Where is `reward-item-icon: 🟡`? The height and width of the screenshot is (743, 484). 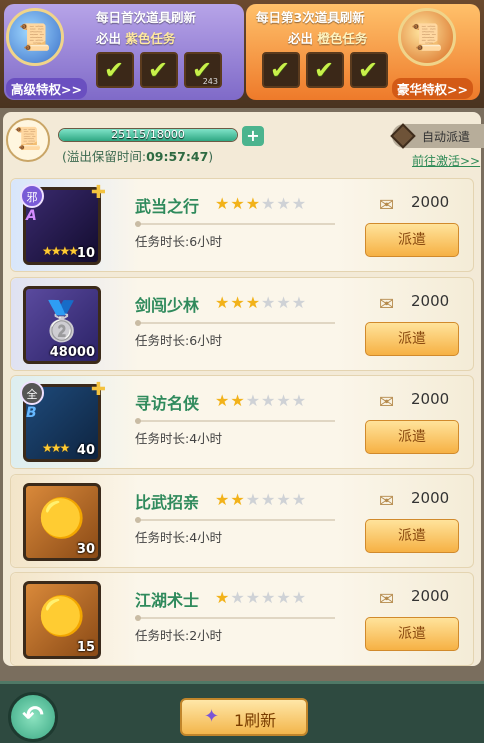
reward-item-icon: 🟡 is located at coordinates (62, 517).